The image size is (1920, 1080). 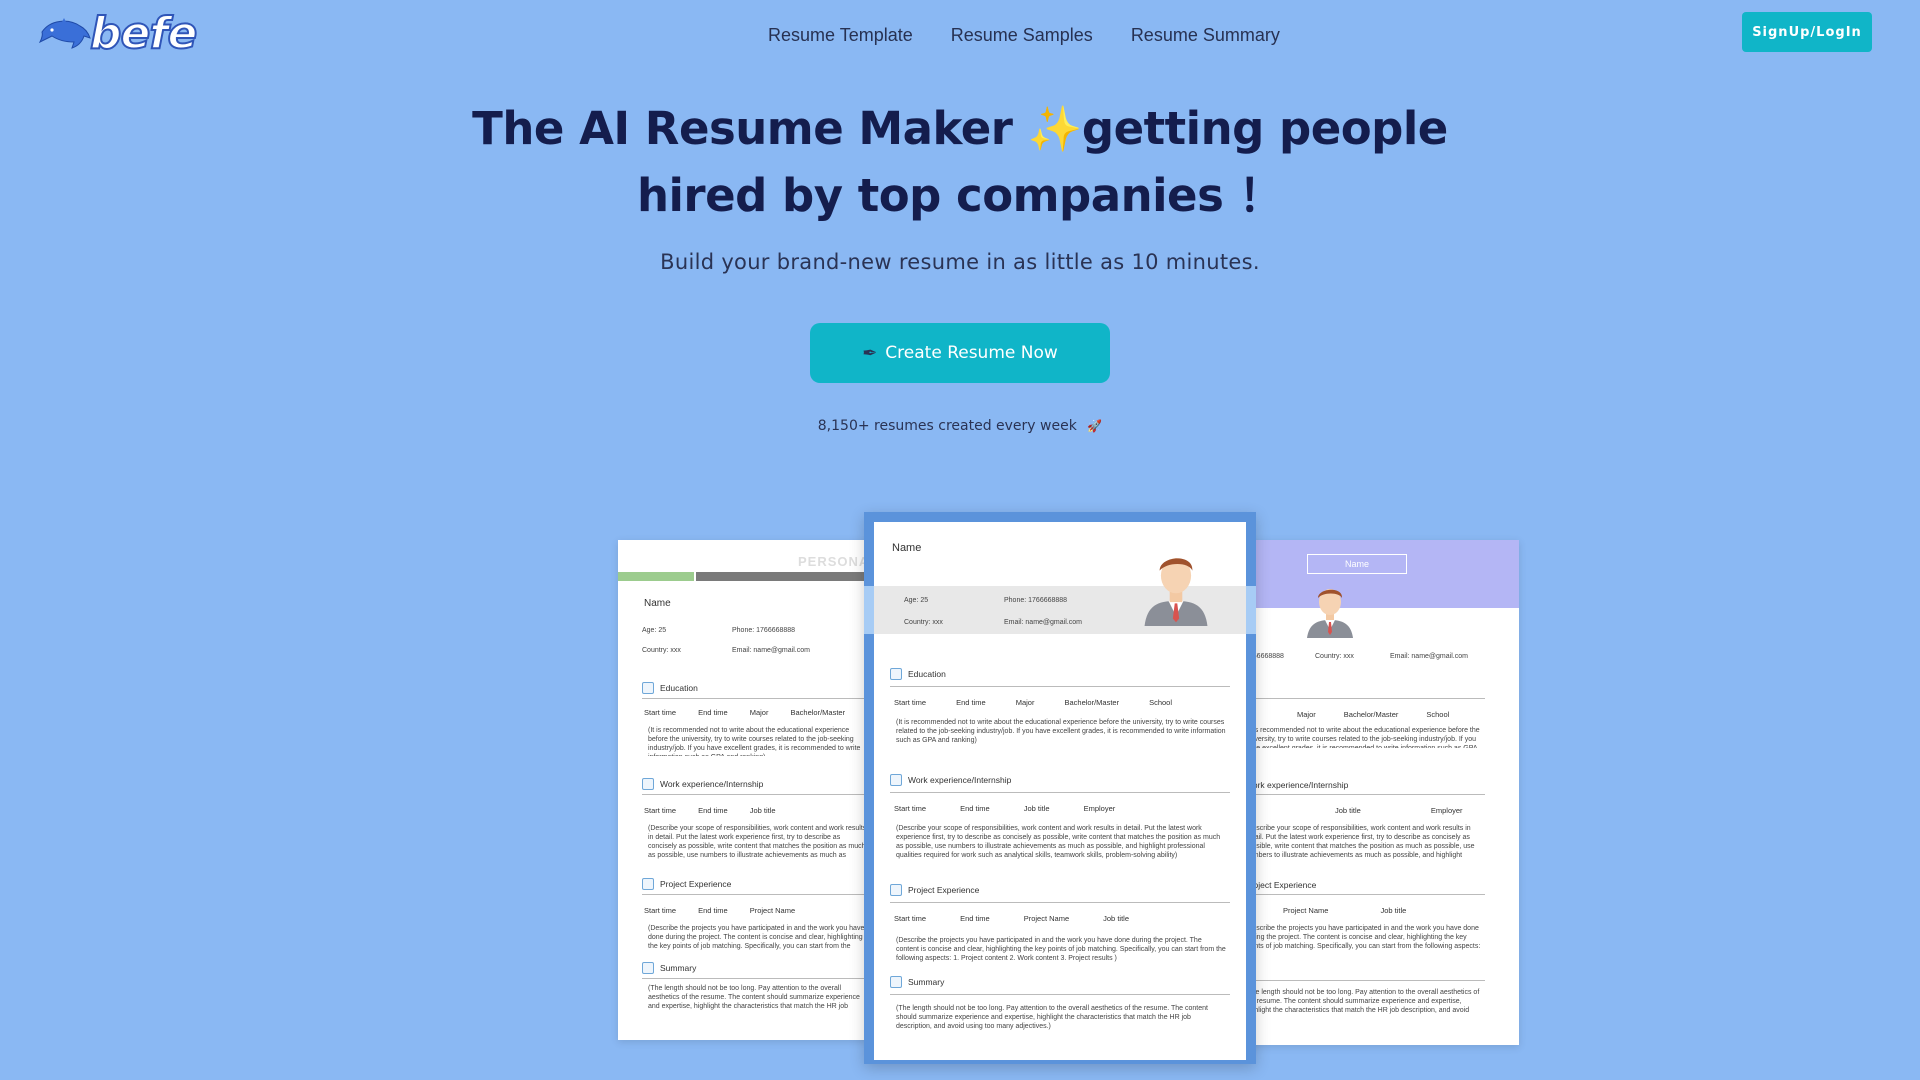 I want to click on header-band, so click(x=1382, y=574).